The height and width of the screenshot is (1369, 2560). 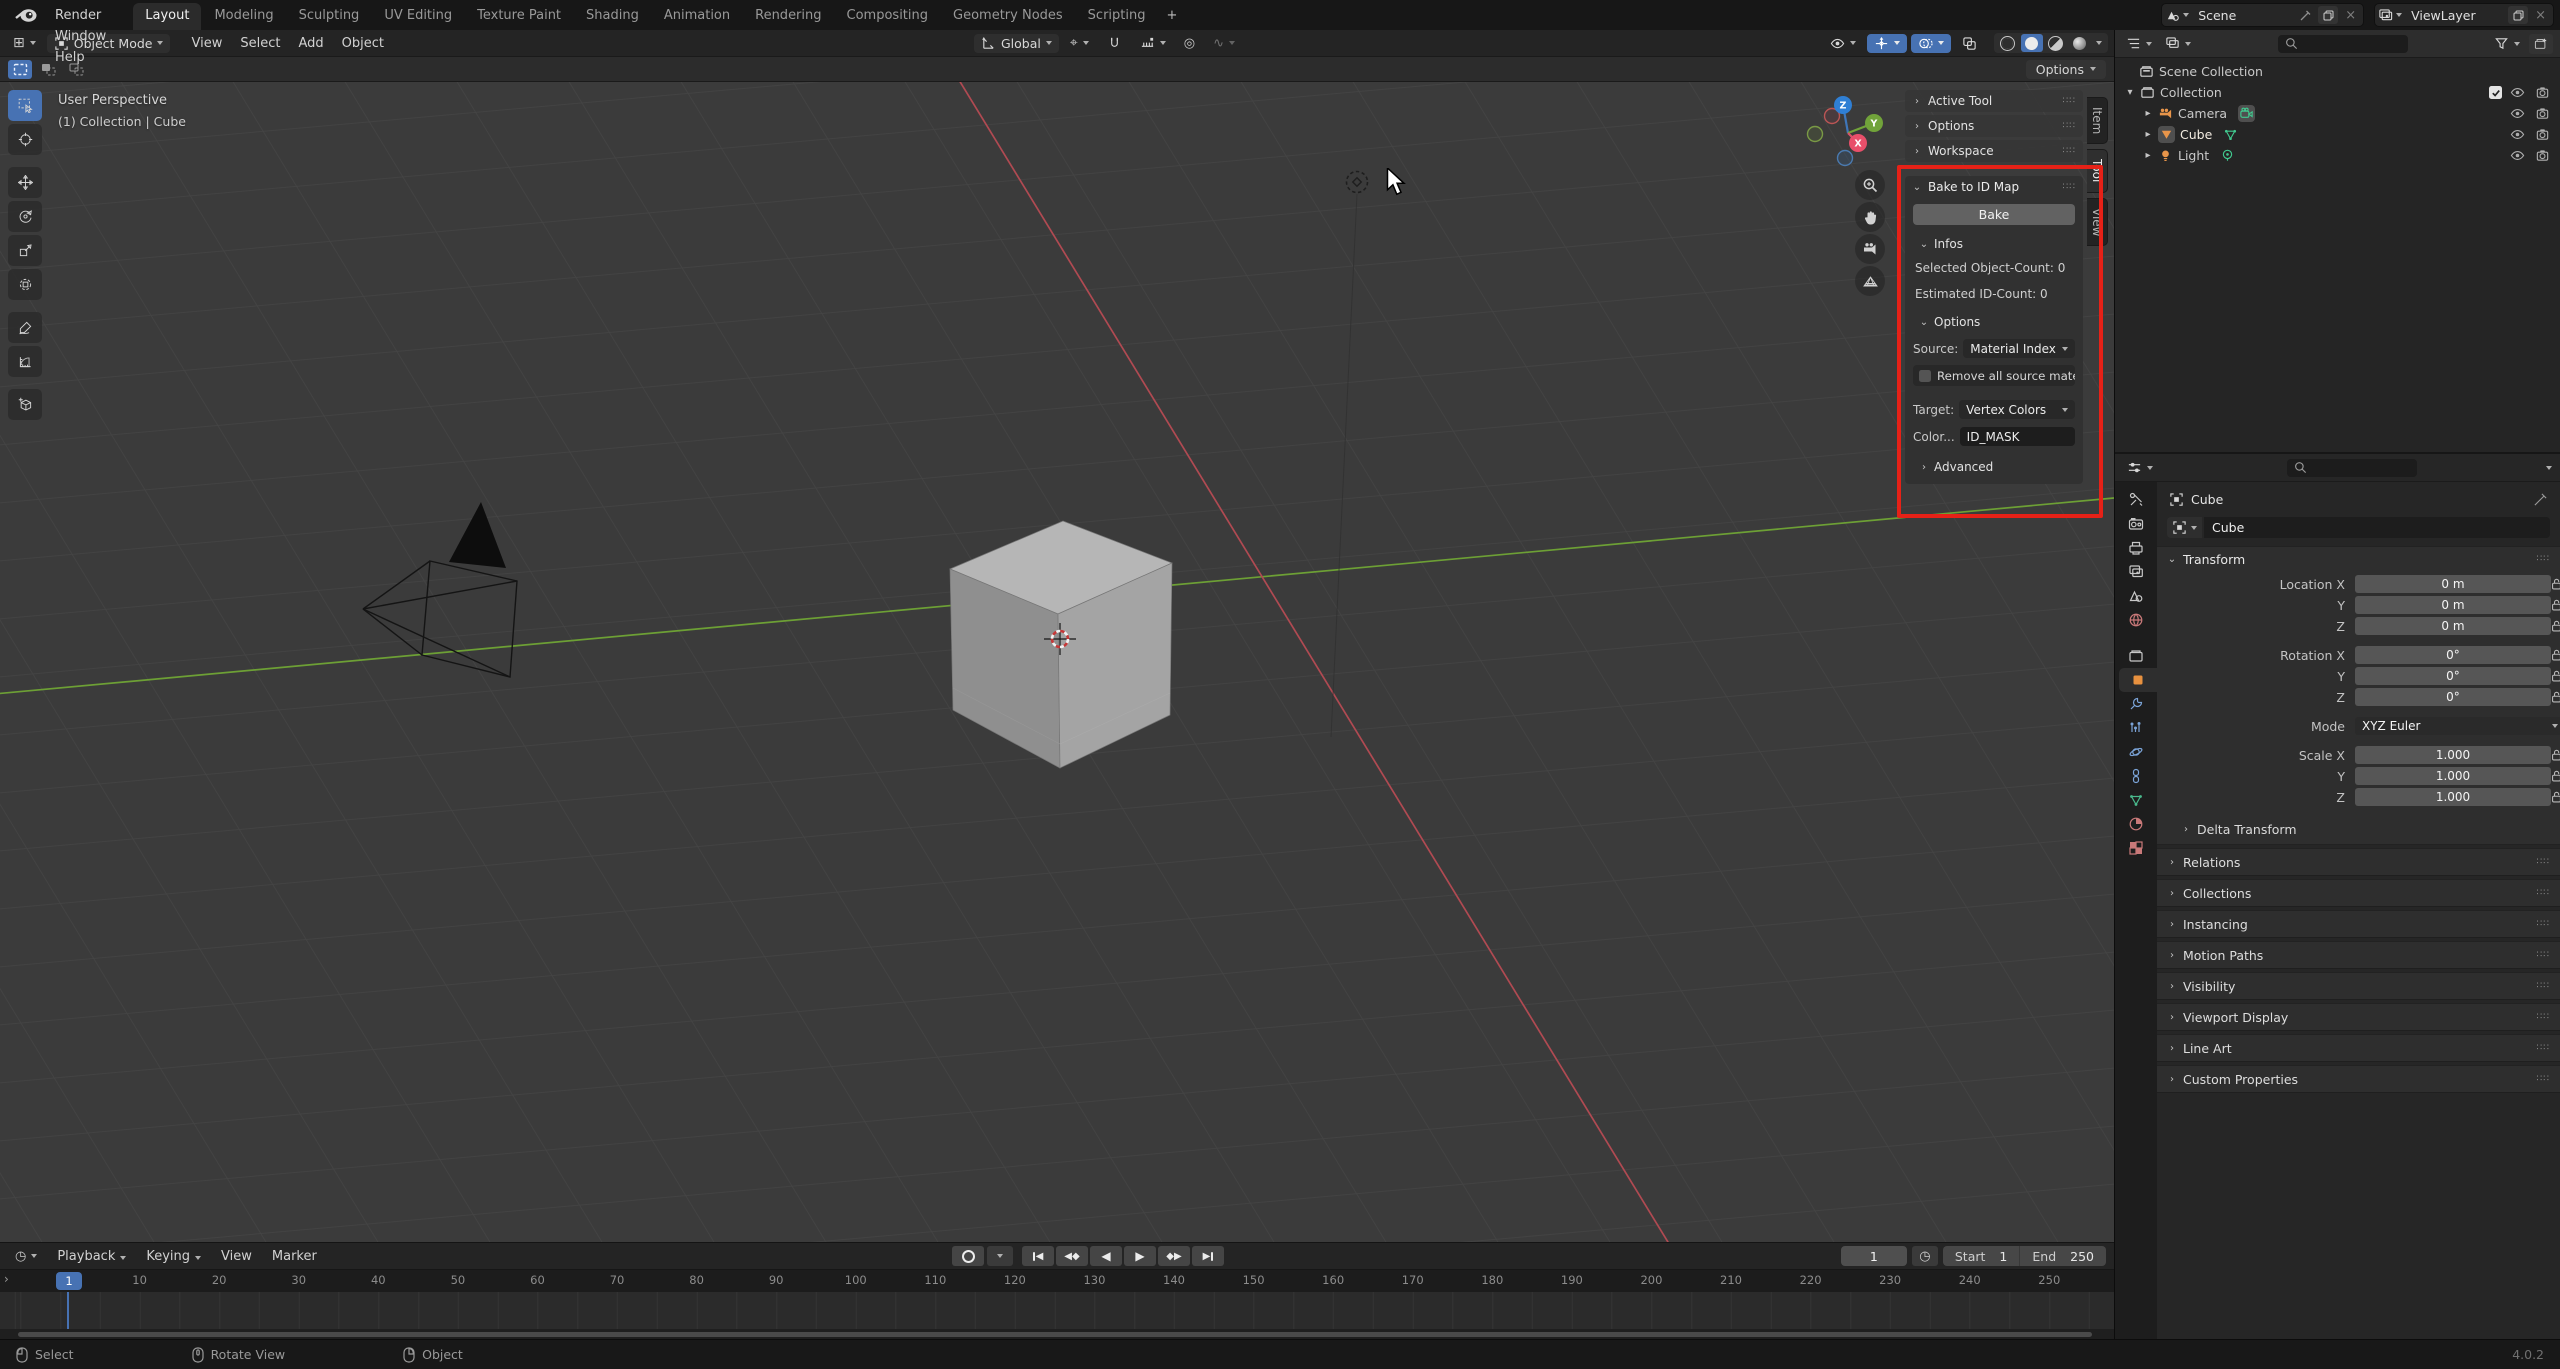 What do you see at coordinates (1106, 1256) in the screenshot?
I see `play-reverse-button: ◀` at bounding box center [1106, 1256].